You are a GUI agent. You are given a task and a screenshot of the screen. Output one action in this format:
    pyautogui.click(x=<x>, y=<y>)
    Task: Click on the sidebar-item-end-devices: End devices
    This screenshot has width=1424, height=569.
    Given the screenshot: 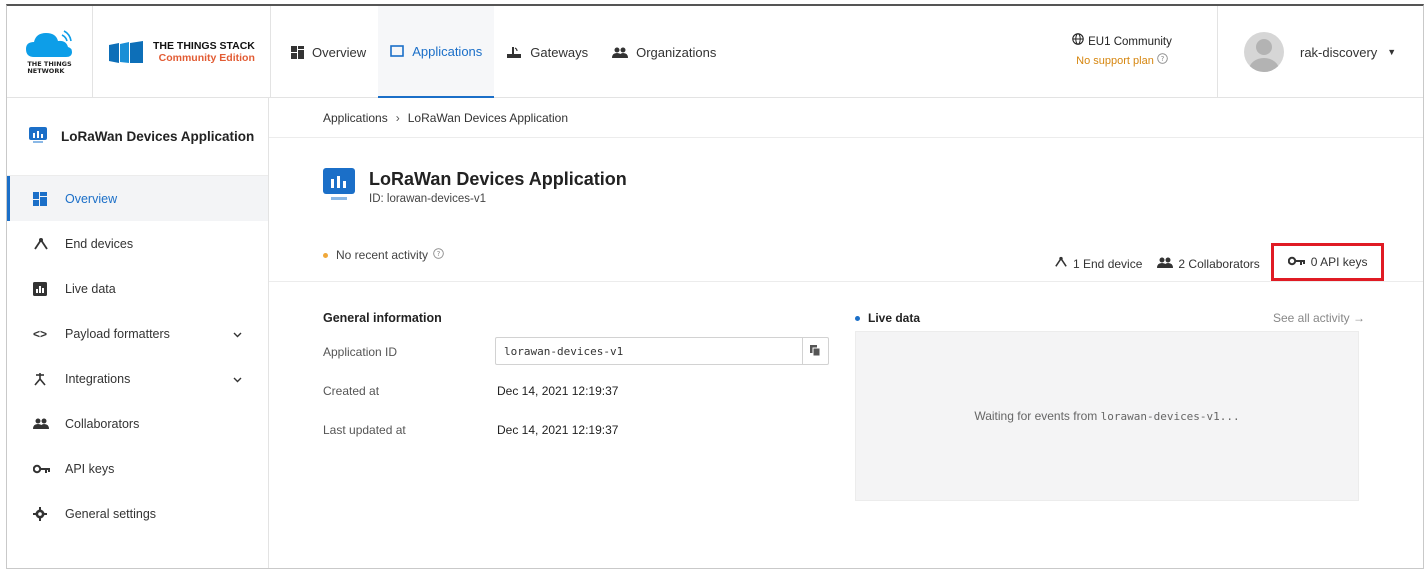 What is the action you would take?
    pyautogui.click(x=137, y=243)
    